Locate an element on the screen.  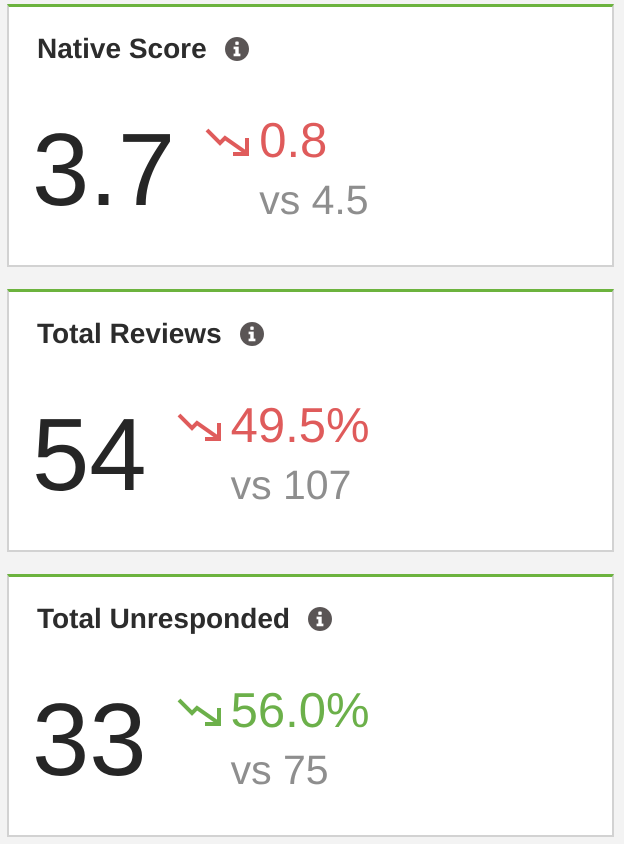
metric-value: 33 is located at coordinates (89, 739).